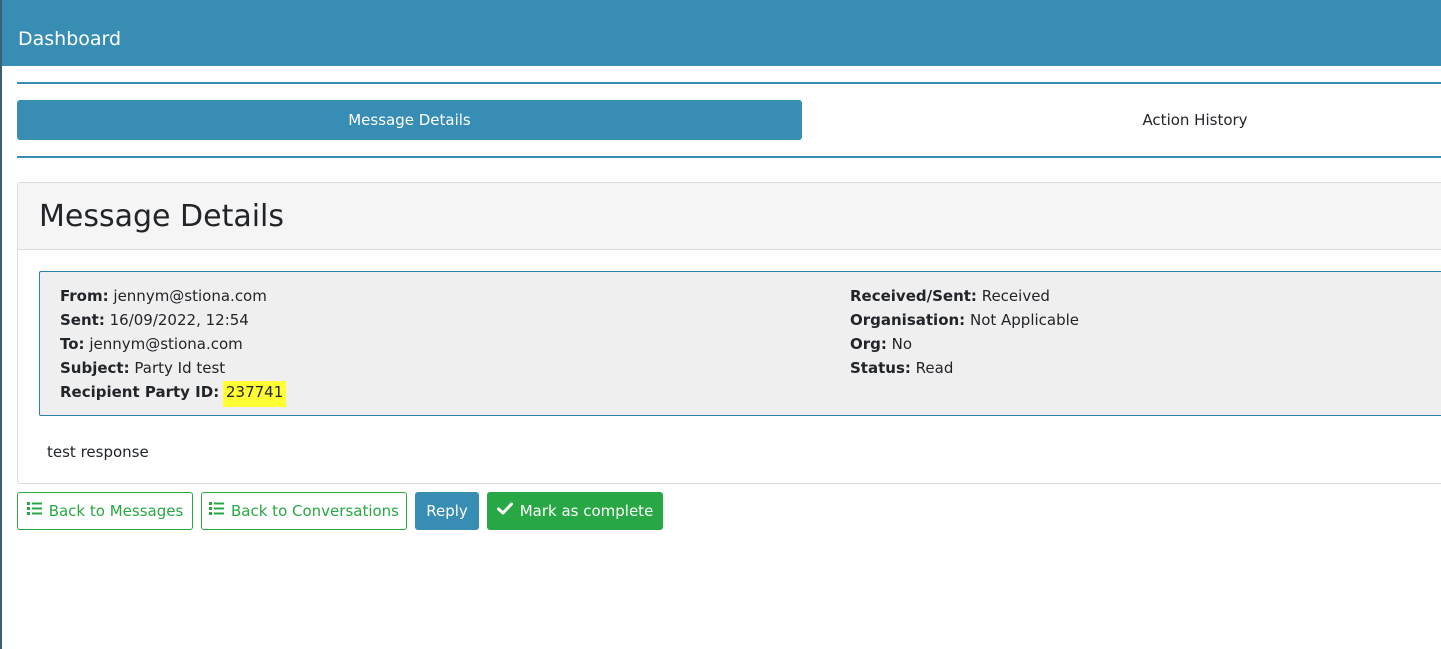  What do you see at coordinates (69, 39) in the screenshot?
I see `dashboard-title: Dashboard` at bounding box center [69, 39].